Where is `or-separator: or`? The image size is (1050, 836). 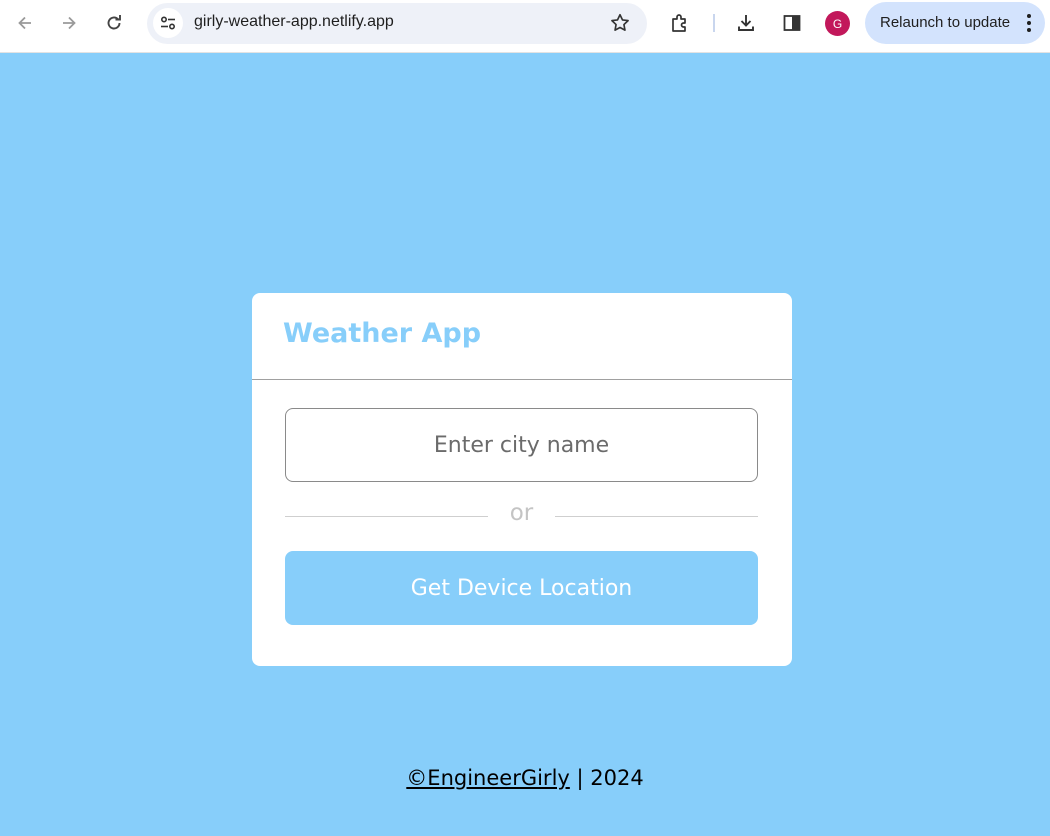
or-separator: or is located at coordinates (521, 517).